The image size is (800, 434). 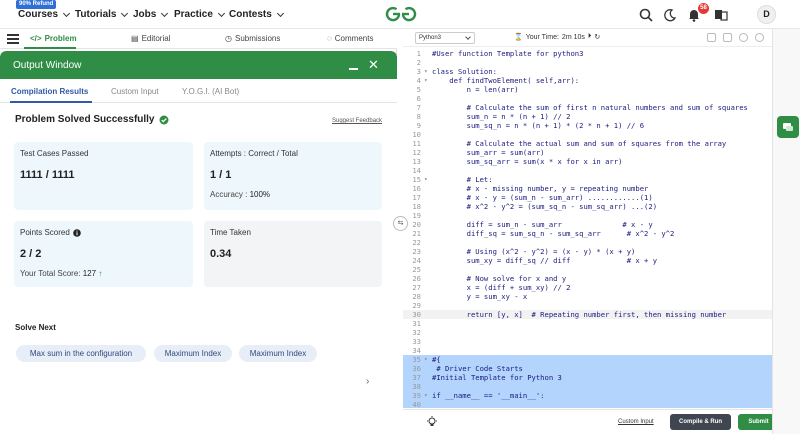 I want to click on lightbulb-icon, so click(x=432, y=422).